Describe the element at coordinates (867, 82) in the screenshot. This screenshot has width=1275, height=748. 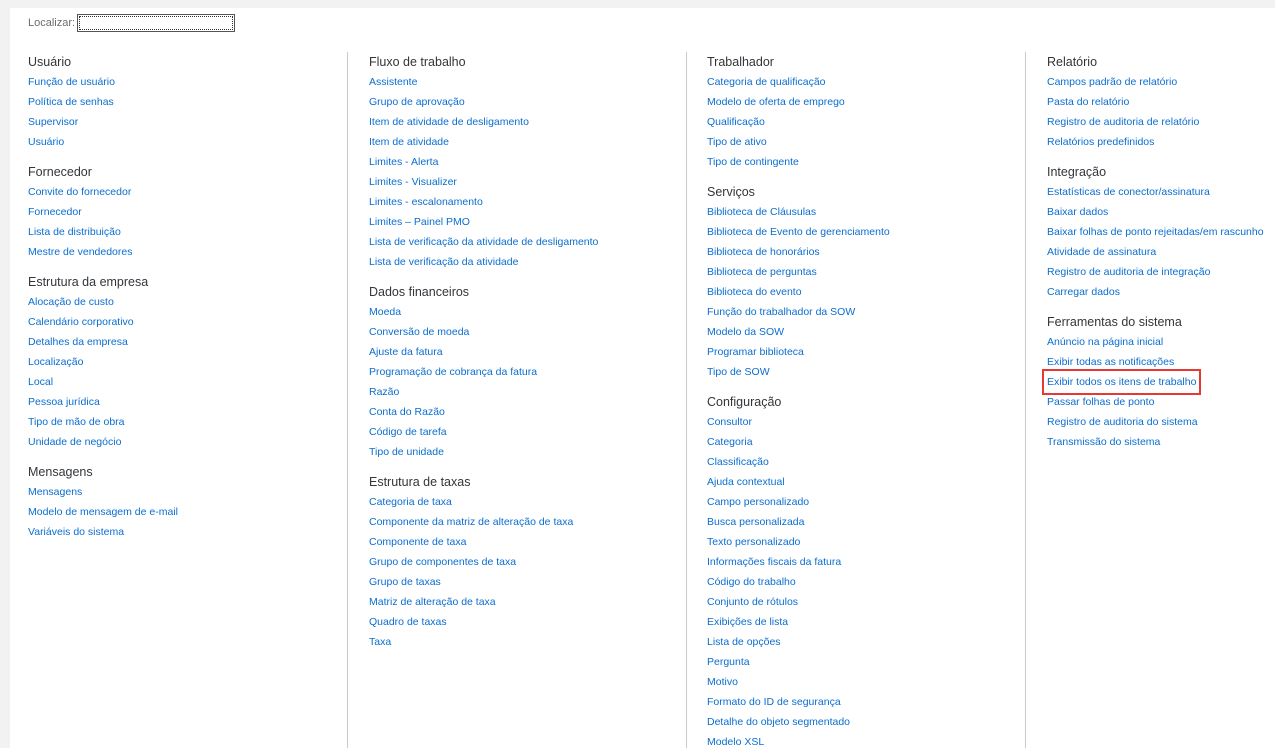
I see `menu-link-categoria-de-qualificacao: Categoria de qualificação` at that location.